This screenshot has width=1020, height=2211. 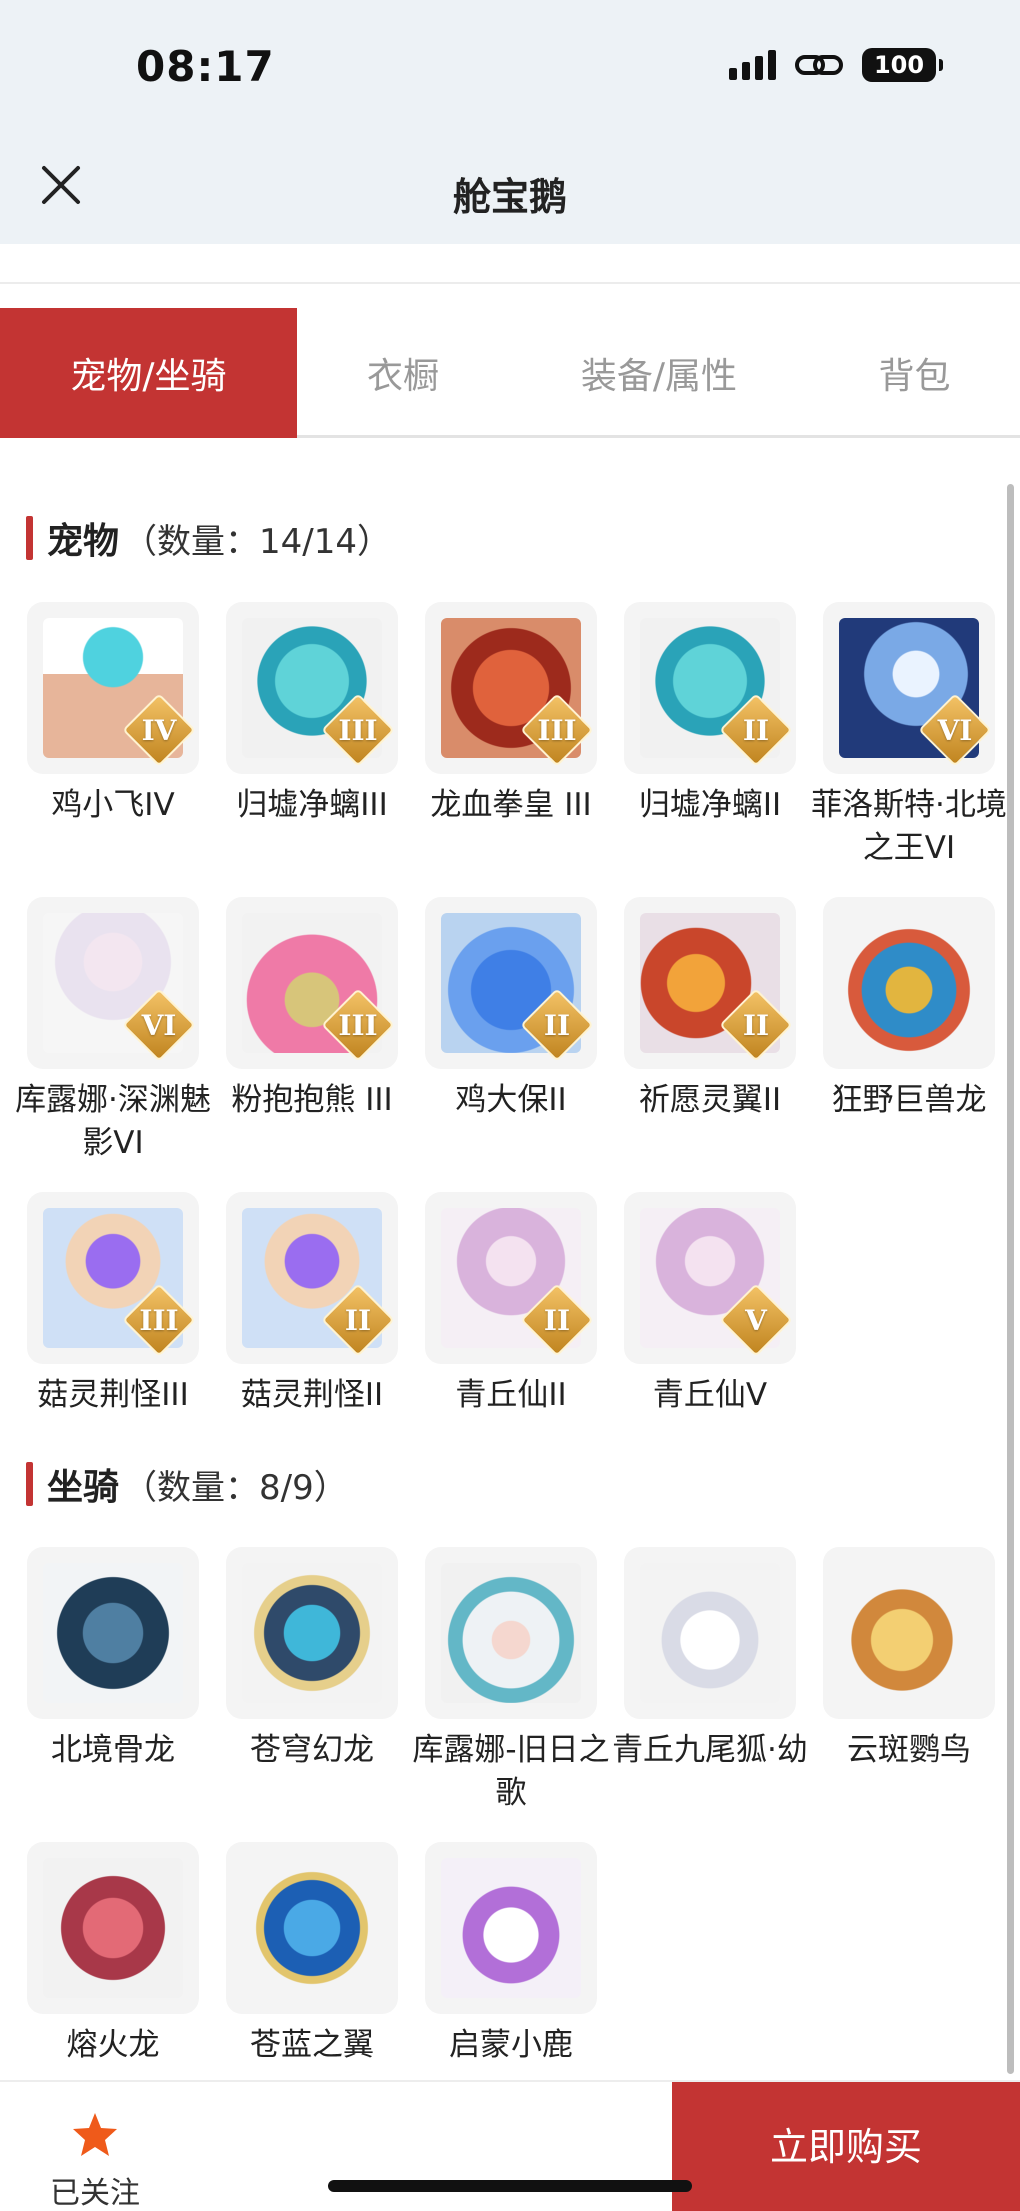 I want to click on clipped-stats-row, so click(x=510, y=264).